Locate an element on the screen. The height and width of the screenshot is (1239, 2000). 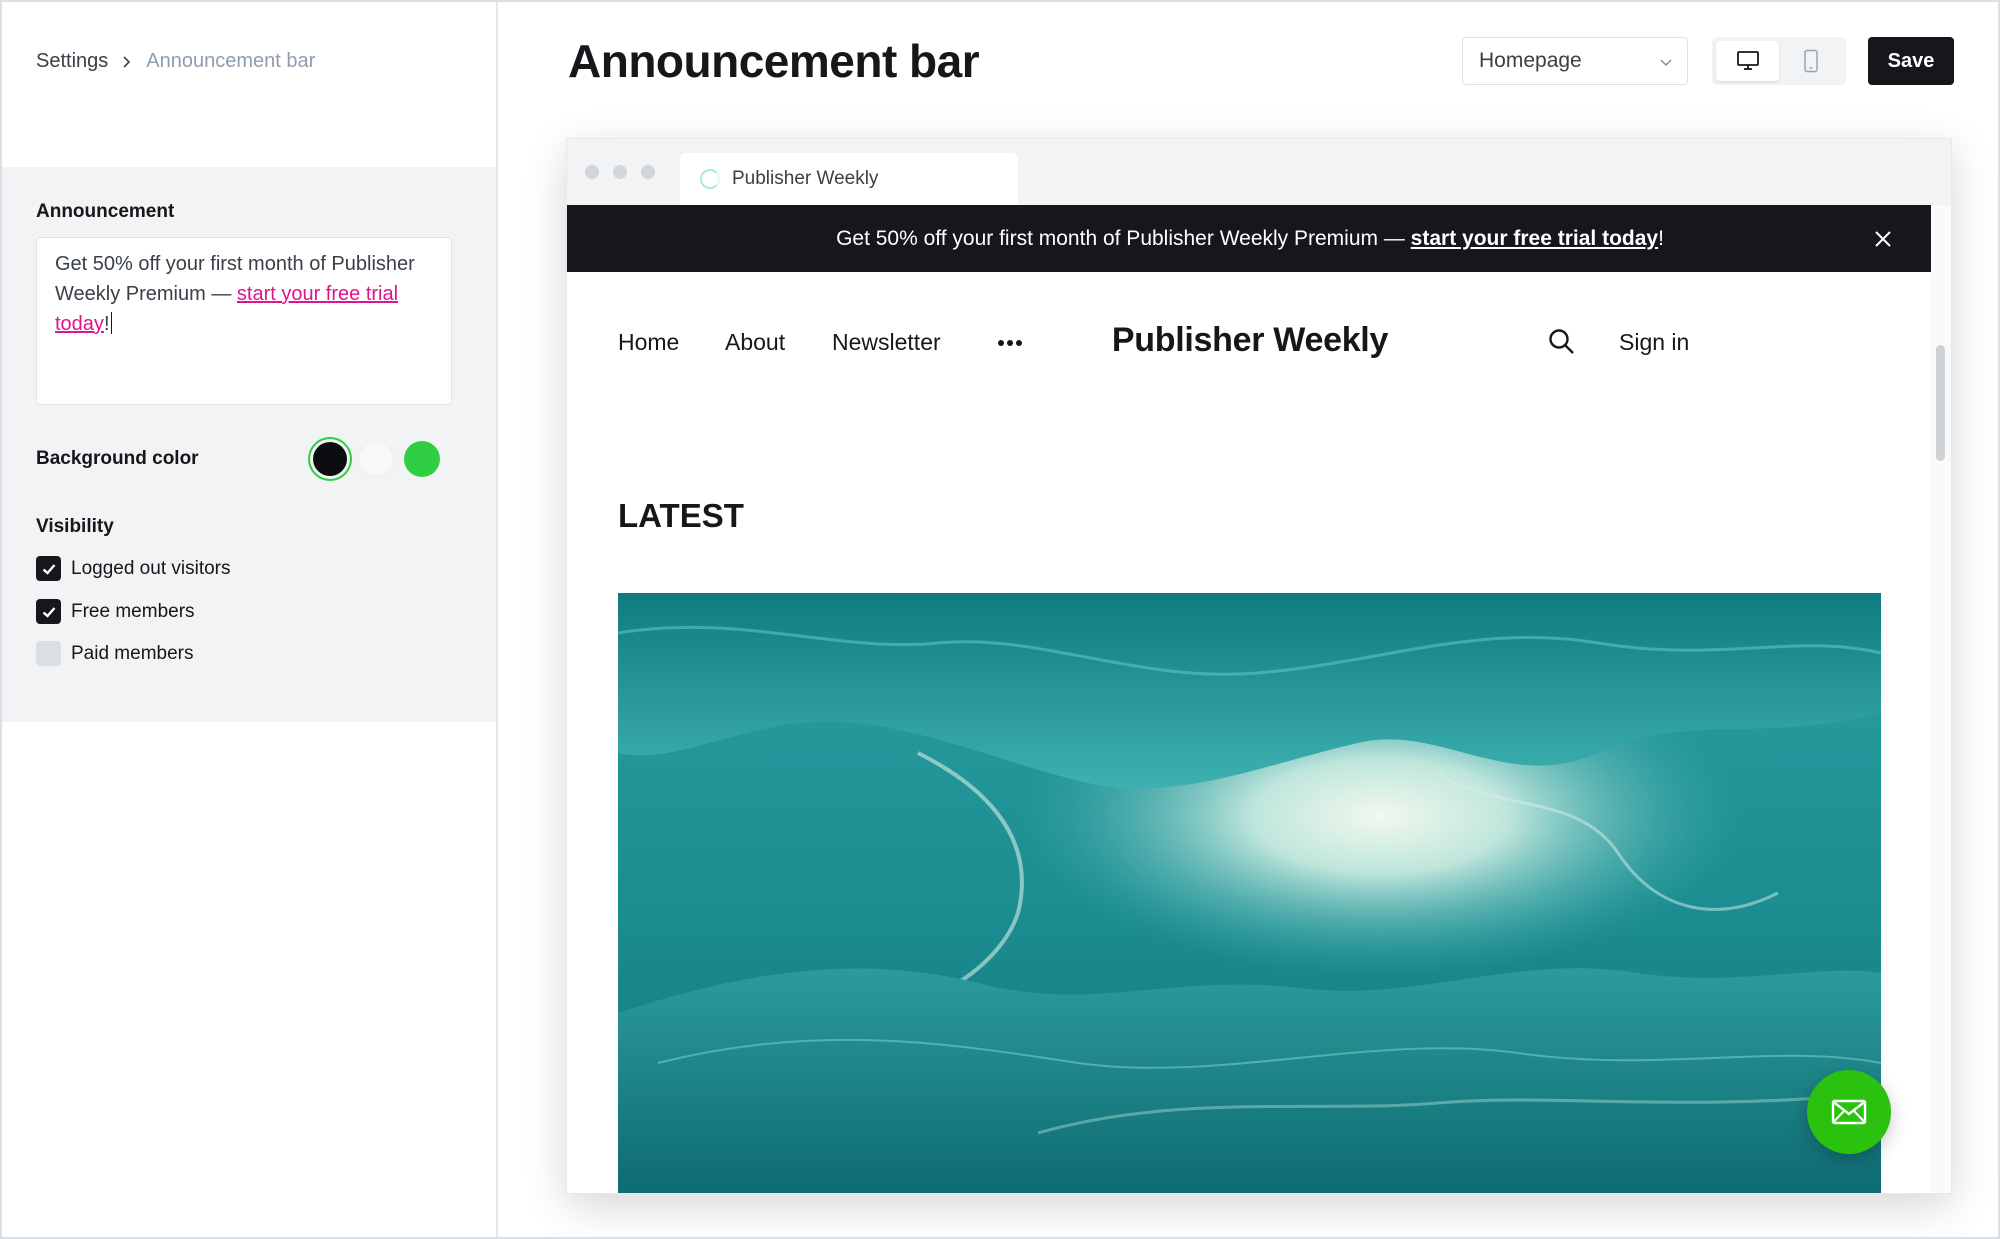
announcement-label: Announcement is located at coordinates (105, 211).